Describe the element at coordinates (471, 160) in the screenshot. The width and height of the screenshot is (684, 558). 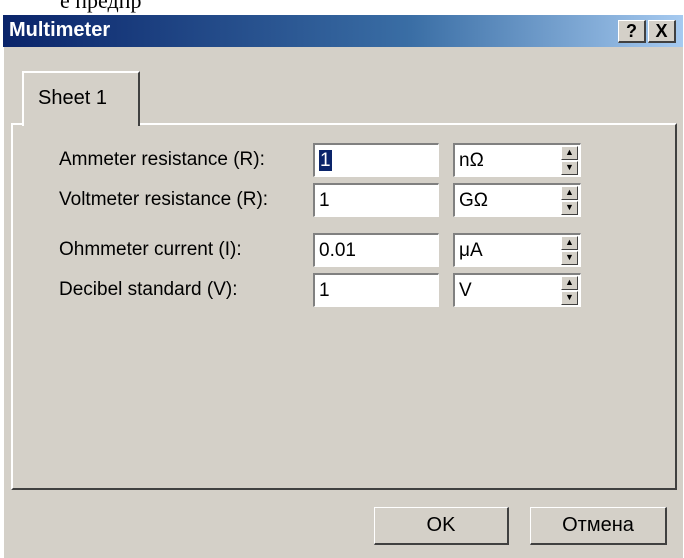
I see `ammeter-unit-value: nΩ` at that location.